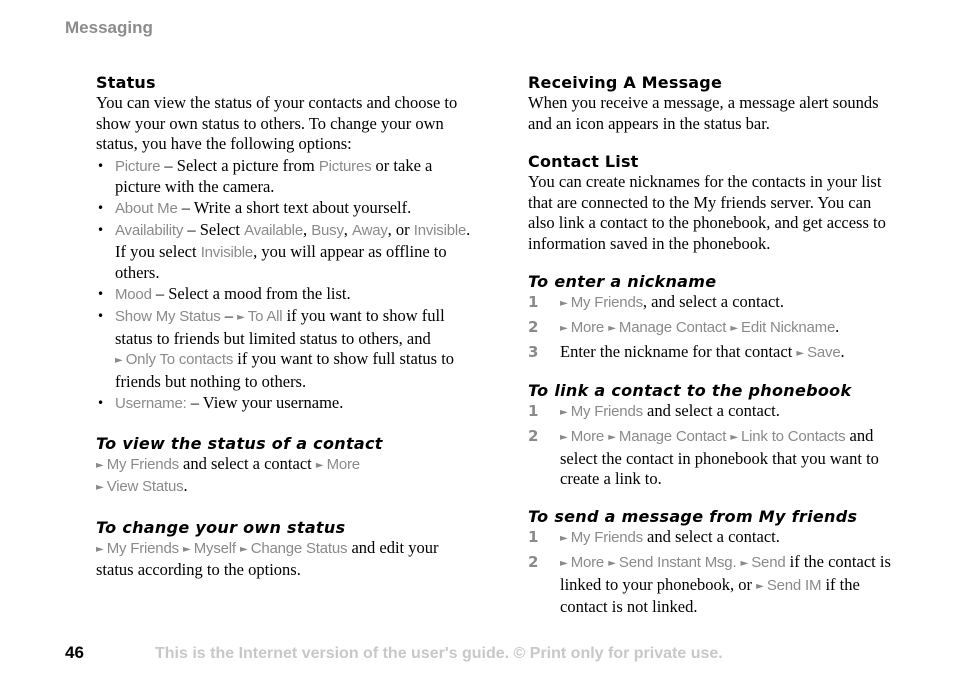 The height and width of the screenshot is (677, 954). I want to click on menu-term: Mood, so click(133, 294).